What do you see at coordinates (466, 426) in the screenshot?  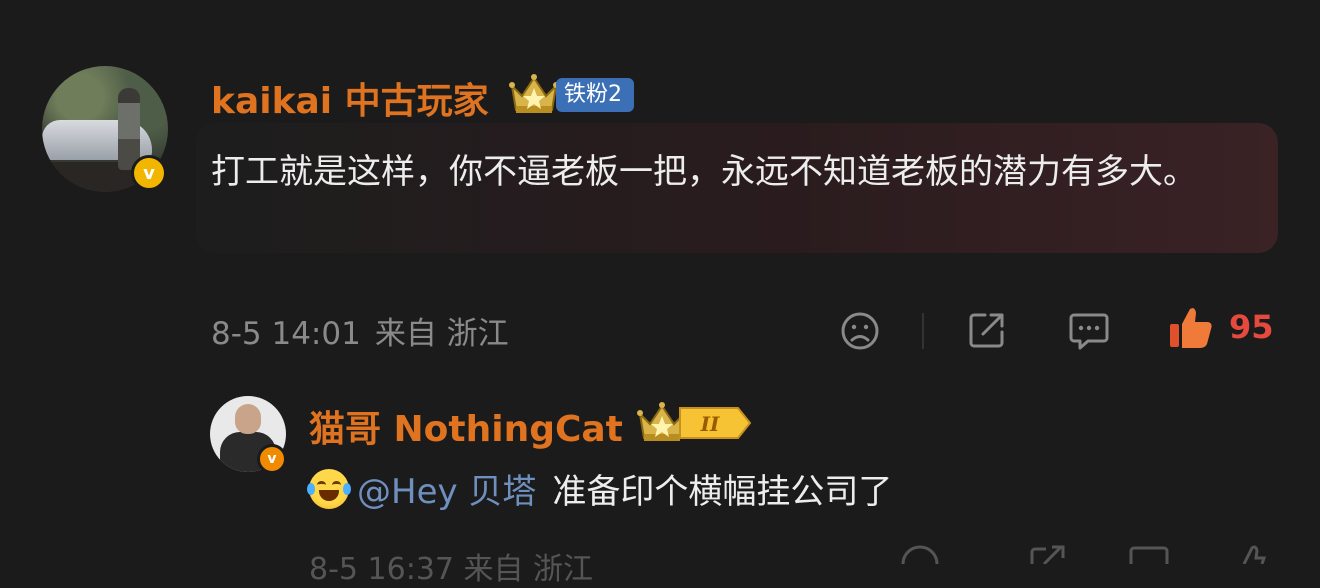 I see `reply-author-name: 猫哥 NothingCat` at bounding box center [466, 426].